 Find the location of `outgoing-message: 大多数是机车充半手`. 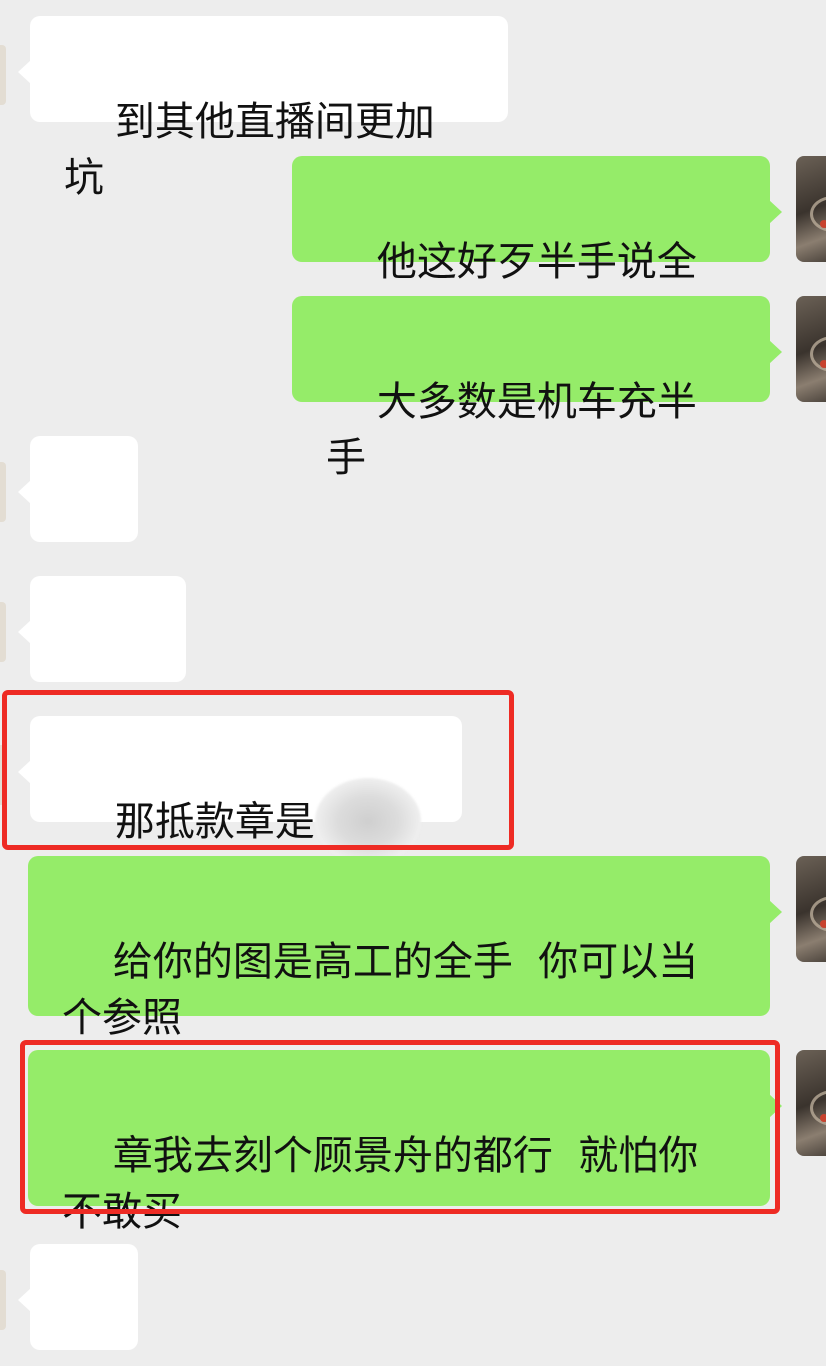

outgoing-message: 大多数是机车充半手 is located at coordinates (537, 388).